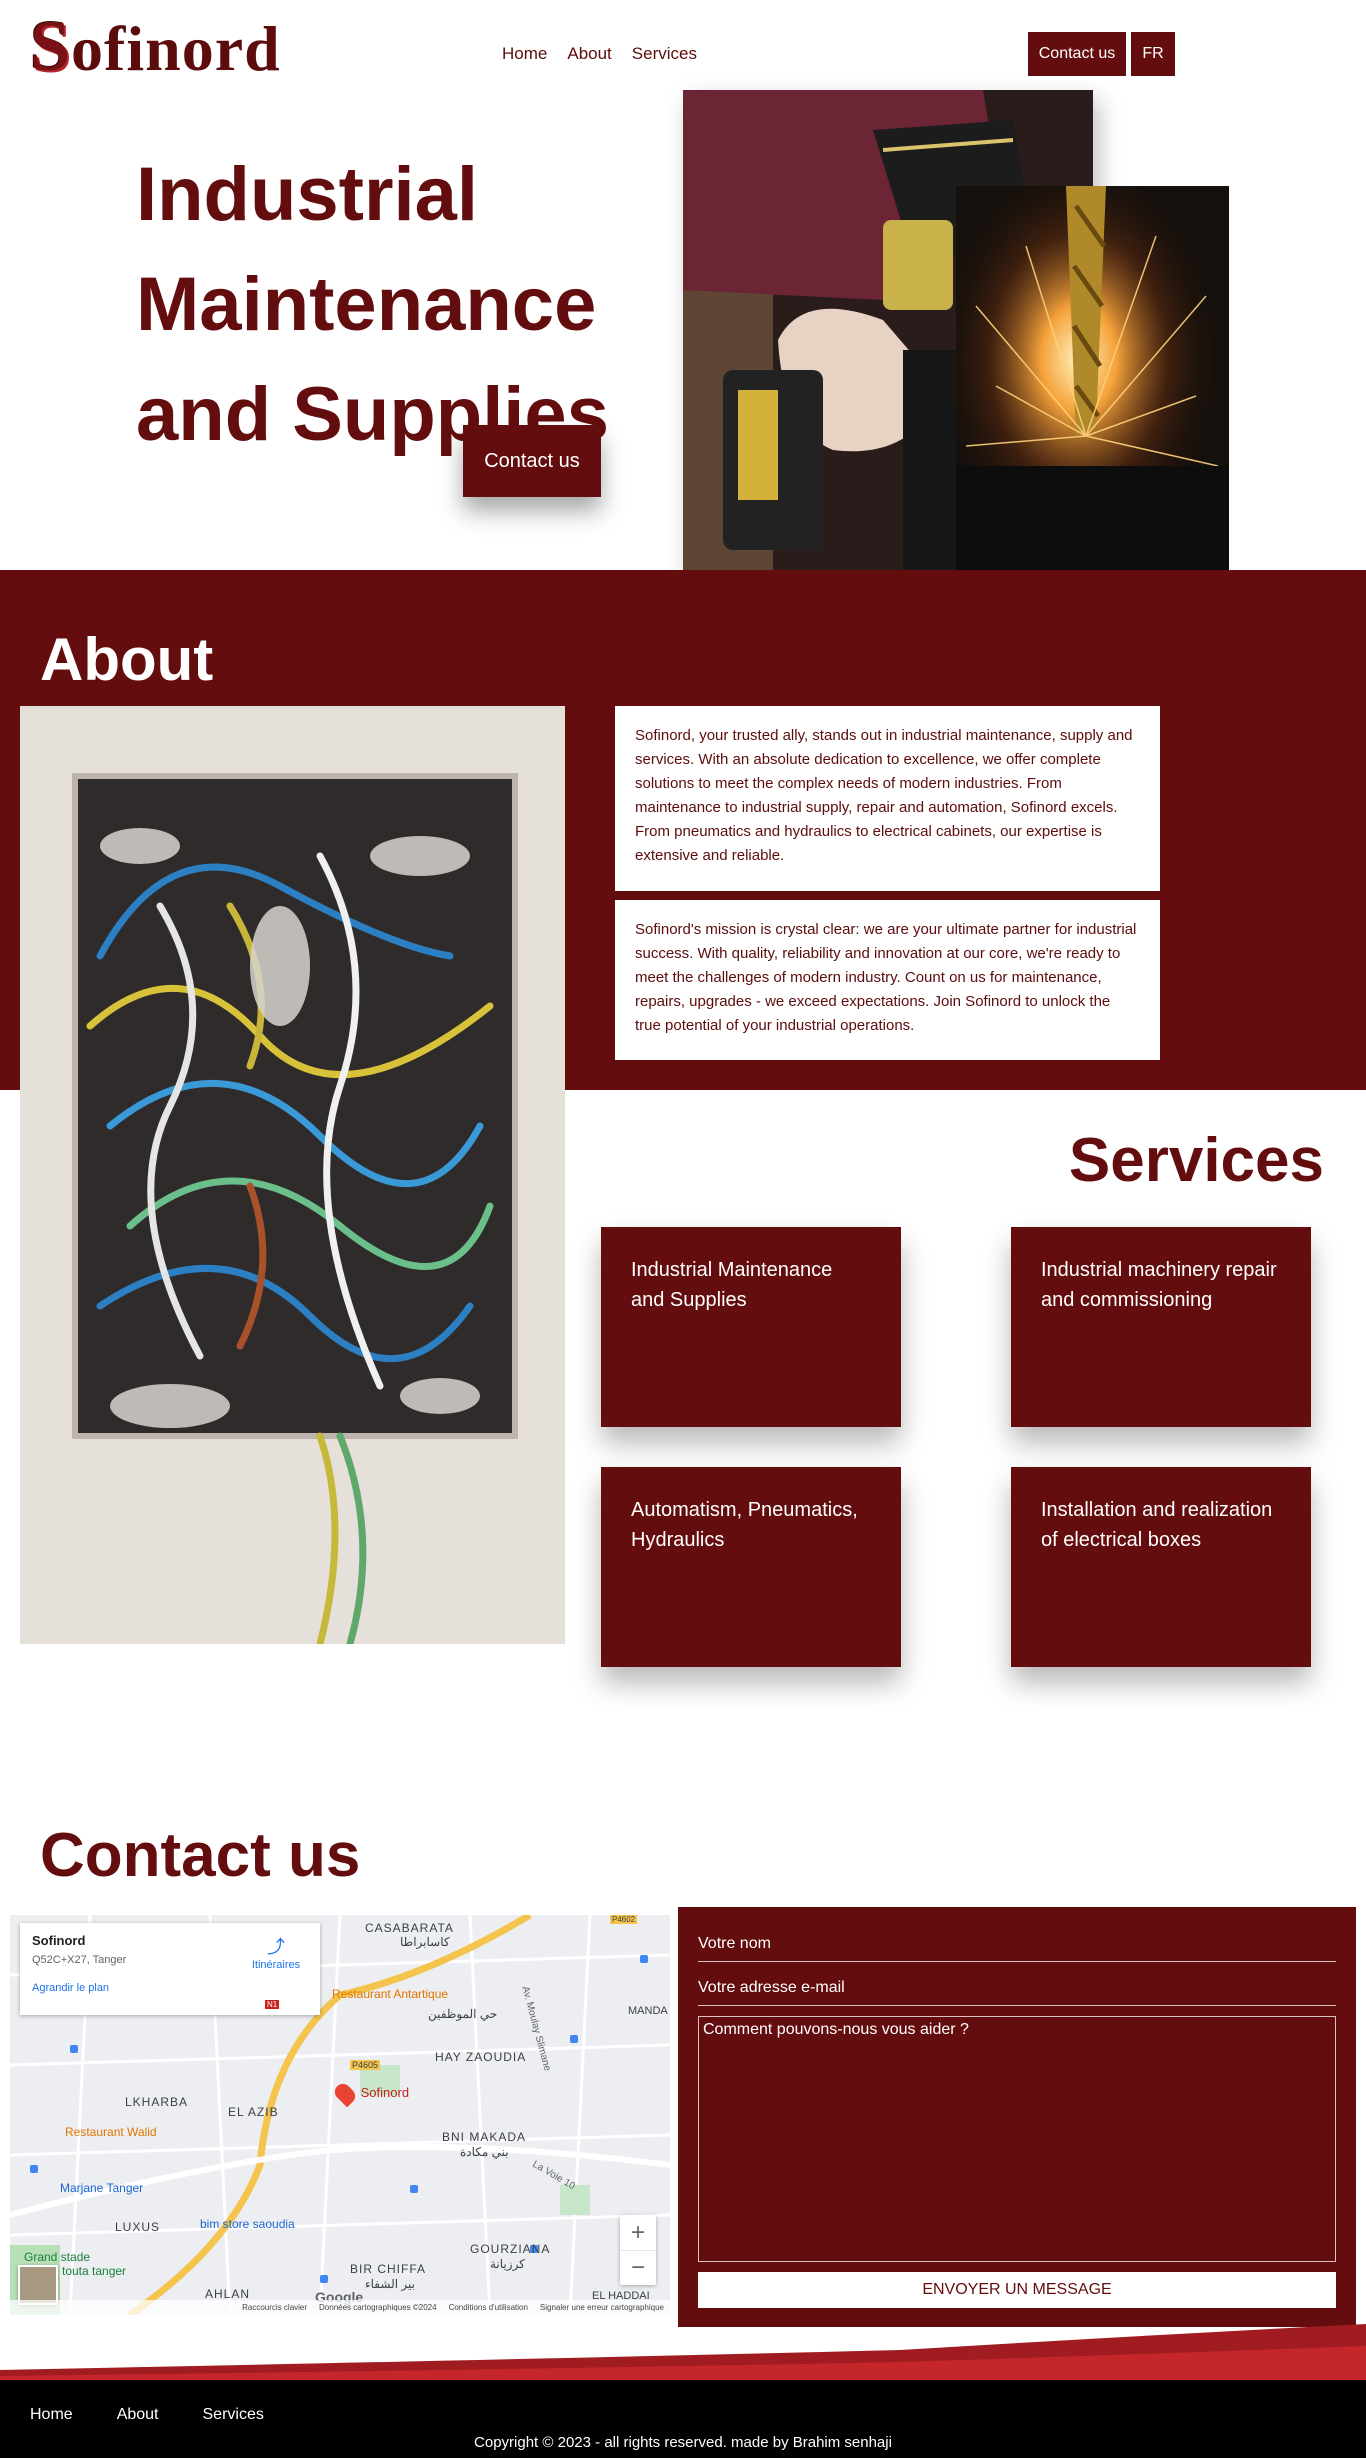 This screenshot has height=2458, width=1366. I want to click on map-label: CASABARATA, so click(409, 1928).